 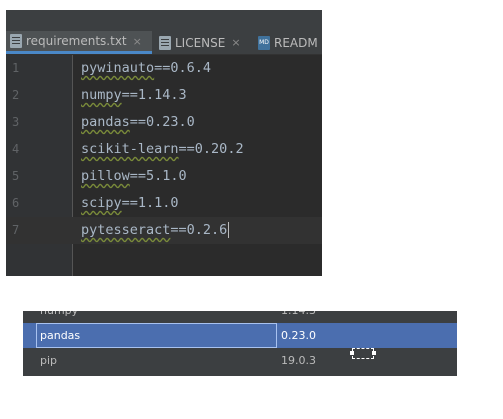 I want to click on code-line: 3 pandas==0.23.0, so click(x=164, y=122).